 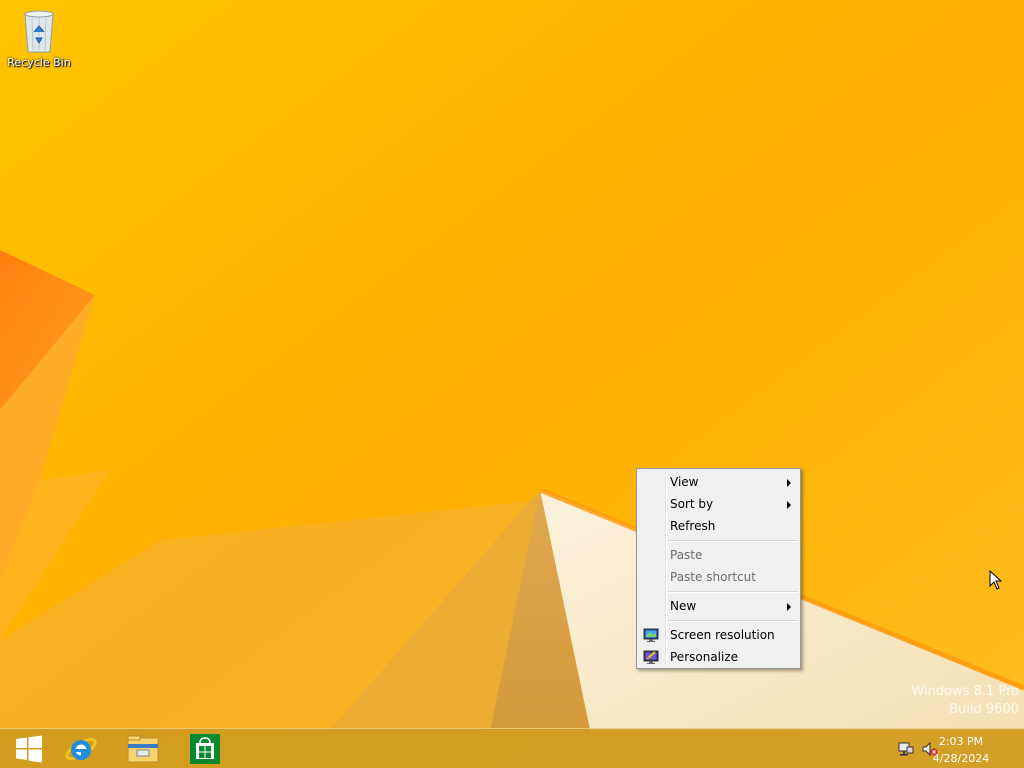 I want to click on internet-explorer-icon, so click(x=81, y=749).